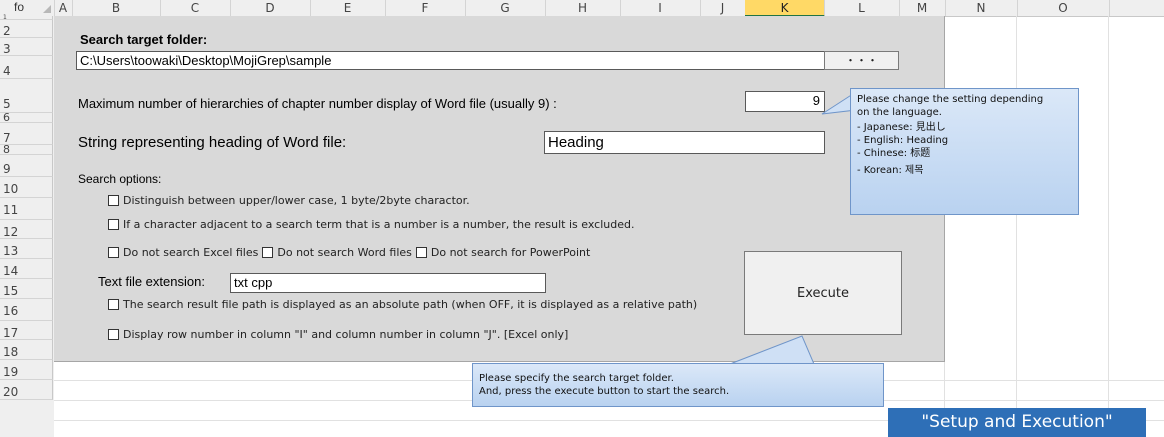 This screenshot has width=1164, height=437. I want to click on column-header-k: K, so click(785, 8).